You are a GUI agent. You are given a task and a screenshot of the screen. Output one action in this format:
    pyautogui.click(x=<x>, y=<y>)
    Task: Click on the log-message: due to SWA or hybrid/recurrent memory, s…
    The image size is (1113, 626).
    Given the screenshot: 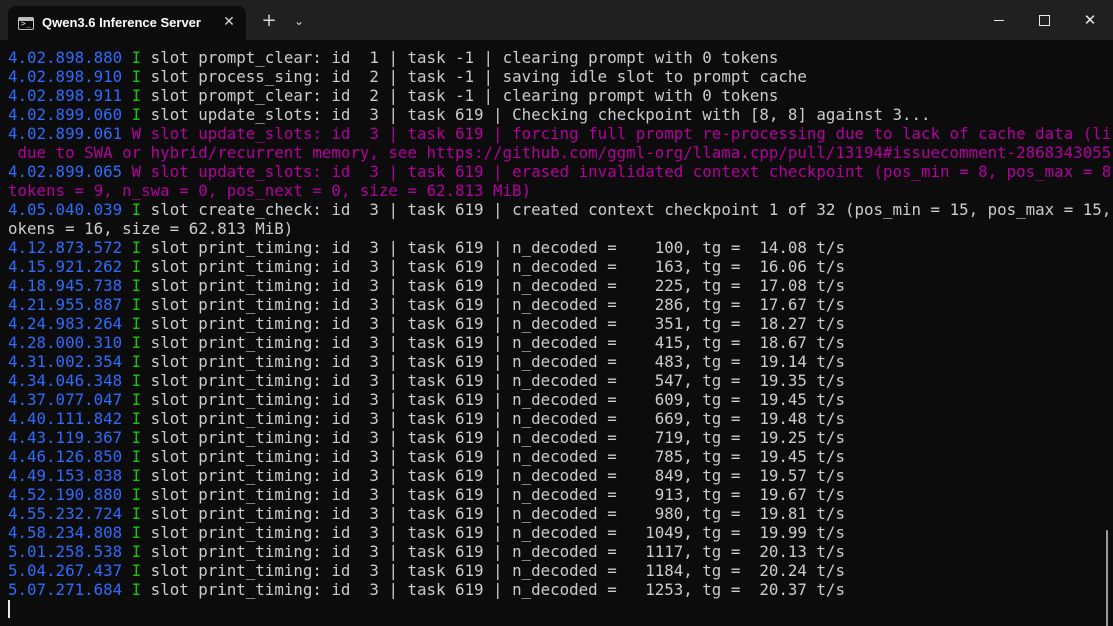 What is the action you would take?
    pyautogui.click(x=560, y=152)
    